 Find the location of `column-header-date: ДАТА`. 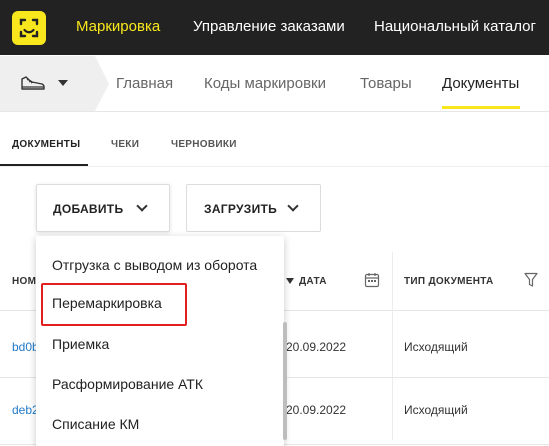

column-header-date: ДАТА is located at coordinates (313, 281).